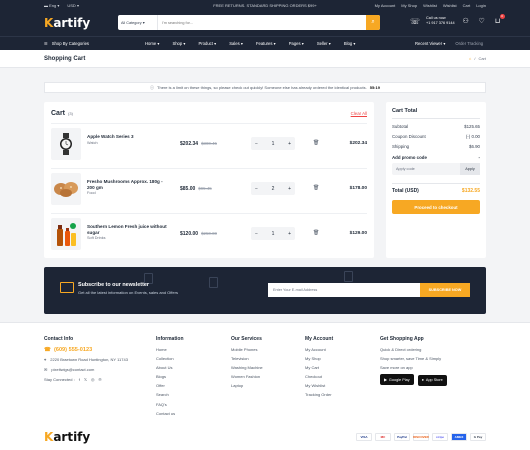 The image size is (530, 450). What do you see at coordinates (170, 367) in the screenshot?
I see `footer-link: About Us` at bounding box center [170, 367].